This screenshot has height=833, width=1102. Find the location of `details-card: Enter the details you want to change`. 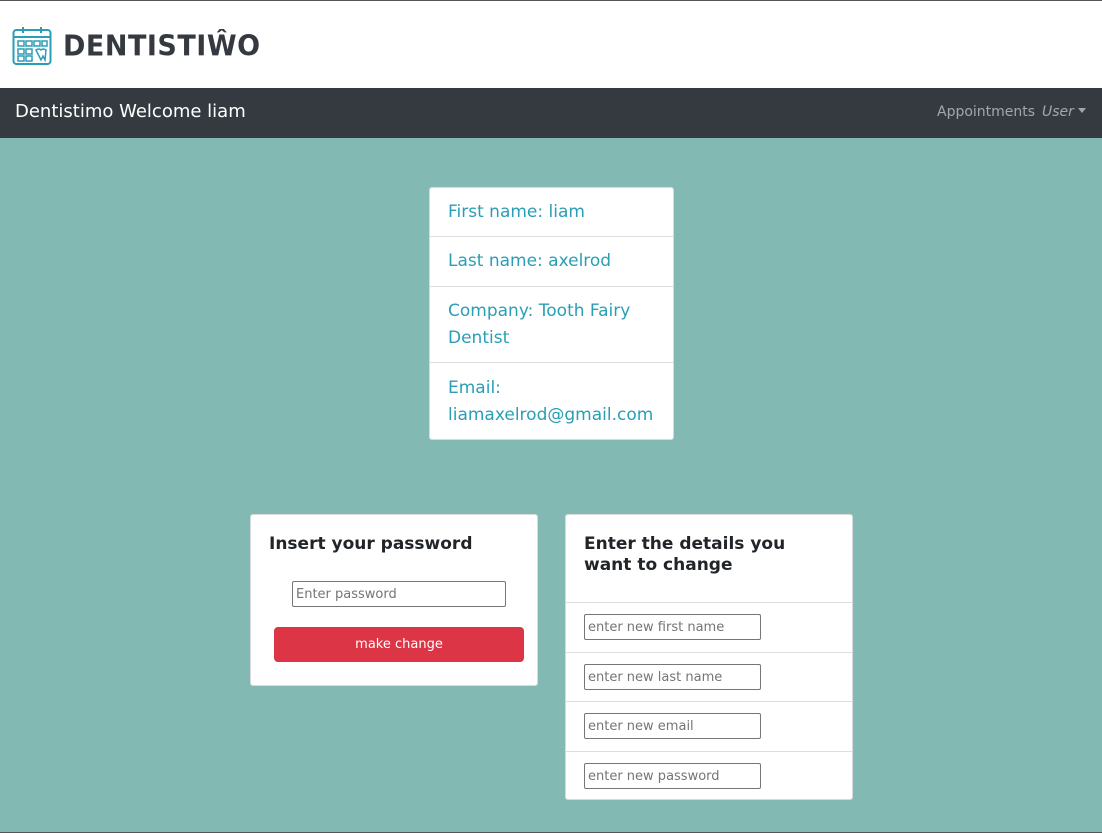

details-card: Enter the details you want to change is located at coordinates (709, 657).